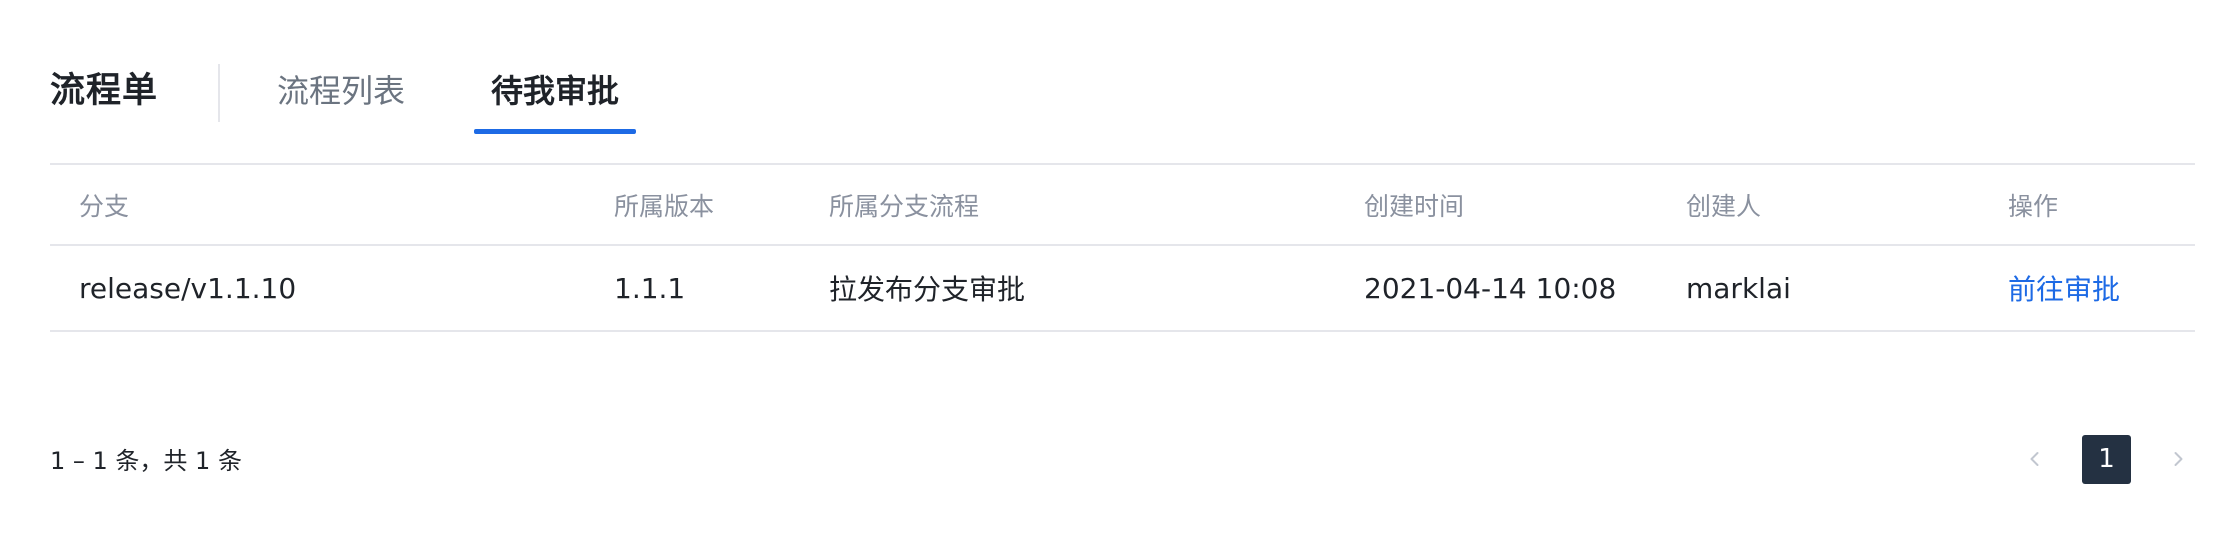  What do you see at coordinates (664, 206) in the screenshot?
I see `column-header-version: 所属版本` at bounding box center [664, 206].